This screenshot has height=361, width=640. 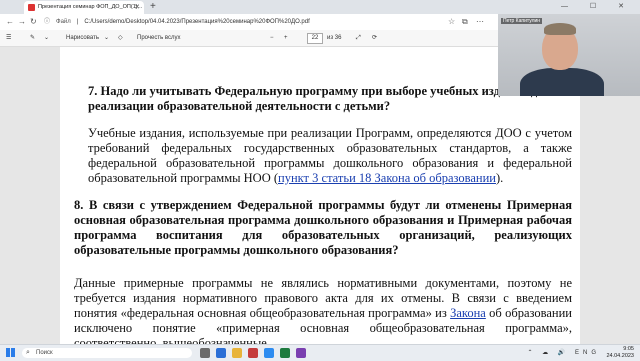 What do you see at coordinates (10, 22) in the screenshot?
I see `back-icon: ←` at bounding box center [10, 22].